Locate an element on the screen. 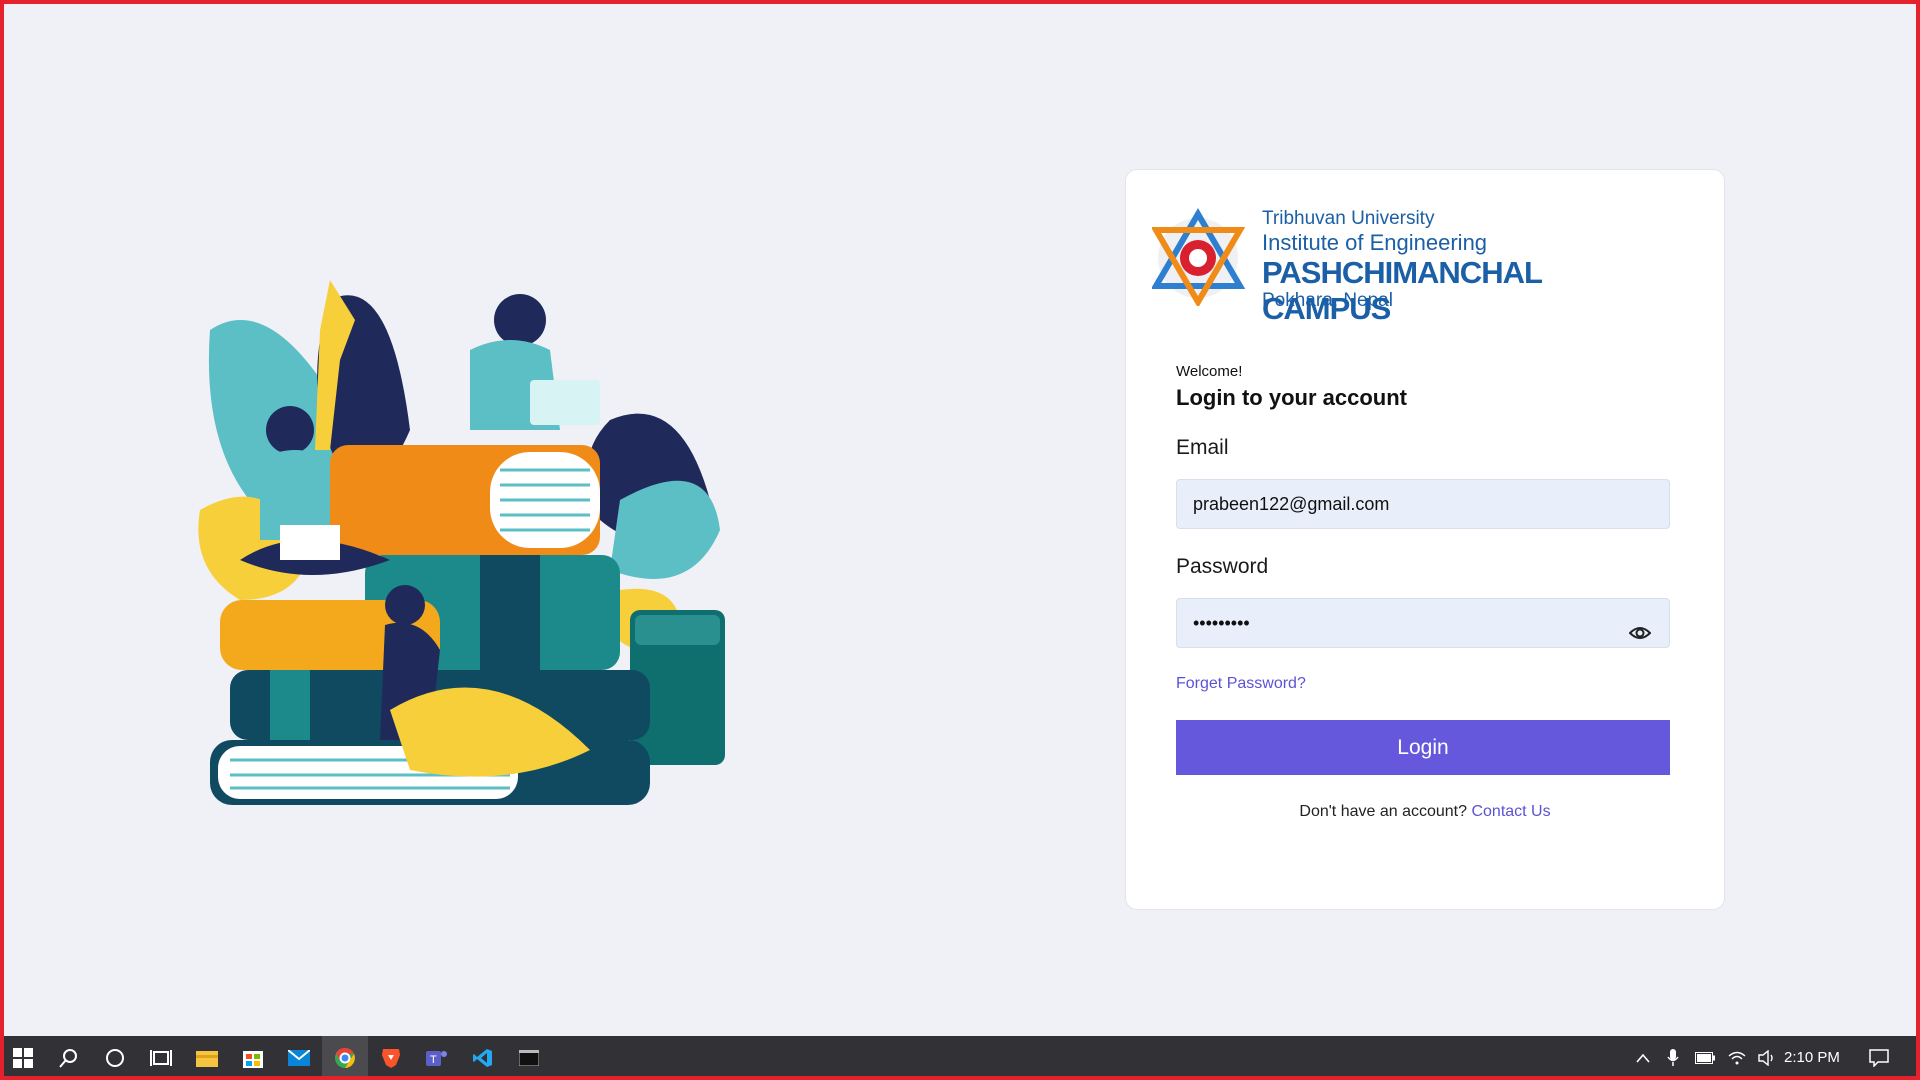  taskbar: T 2:10 PM is located at coordinates (960, 1058).